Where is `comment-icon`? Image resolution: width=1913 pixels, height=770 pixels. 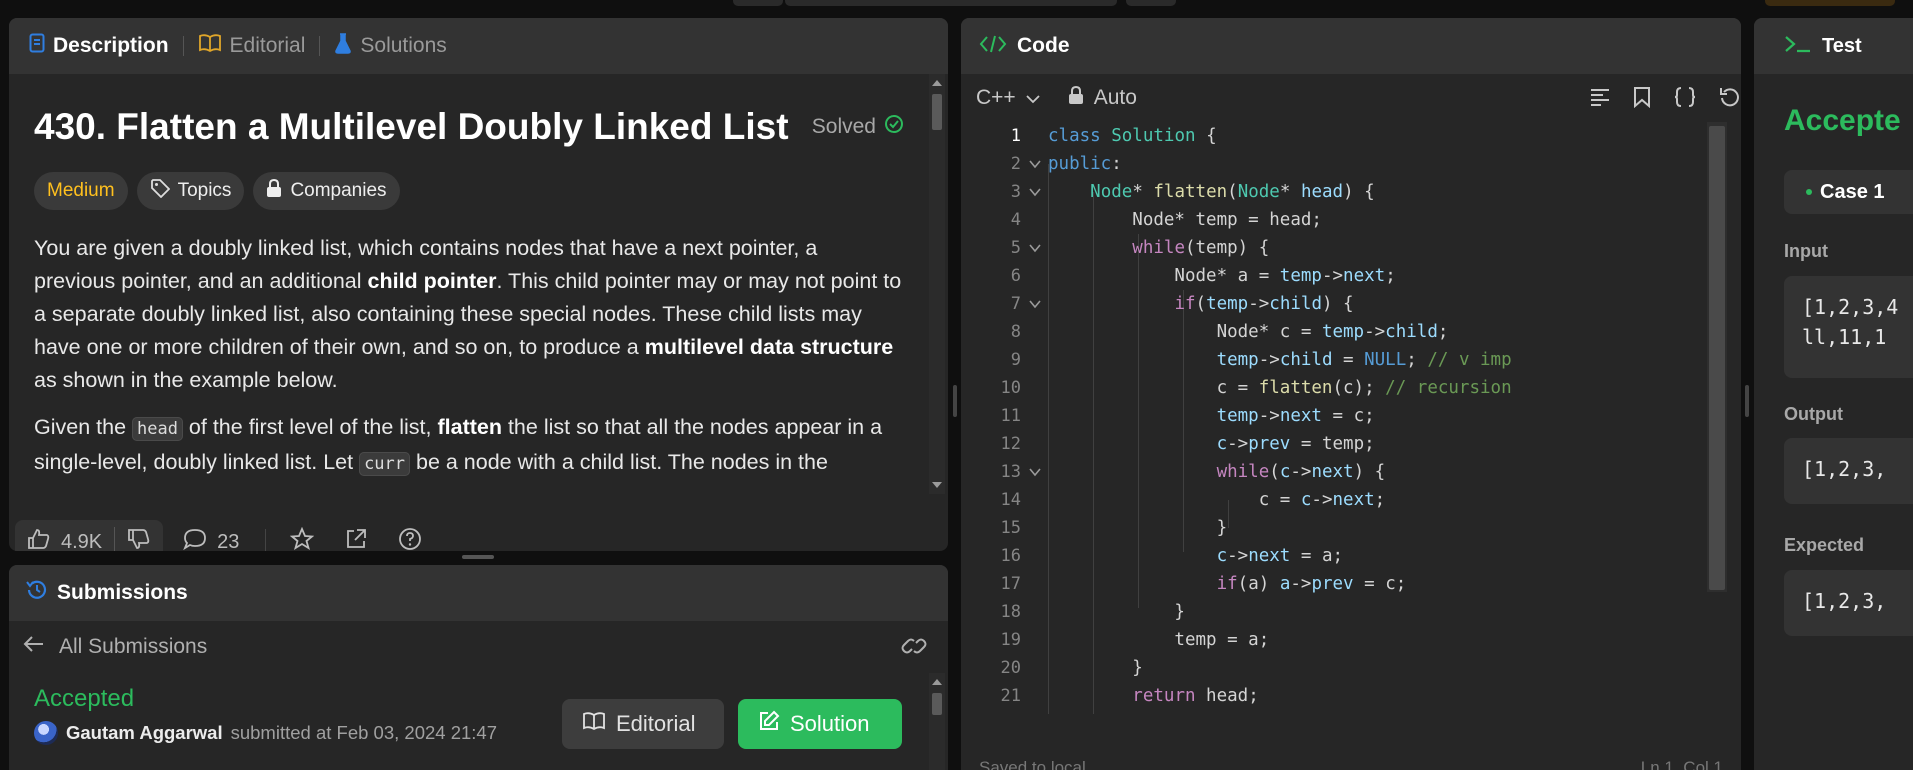
comment-icon is located at coordinates (195, 539).